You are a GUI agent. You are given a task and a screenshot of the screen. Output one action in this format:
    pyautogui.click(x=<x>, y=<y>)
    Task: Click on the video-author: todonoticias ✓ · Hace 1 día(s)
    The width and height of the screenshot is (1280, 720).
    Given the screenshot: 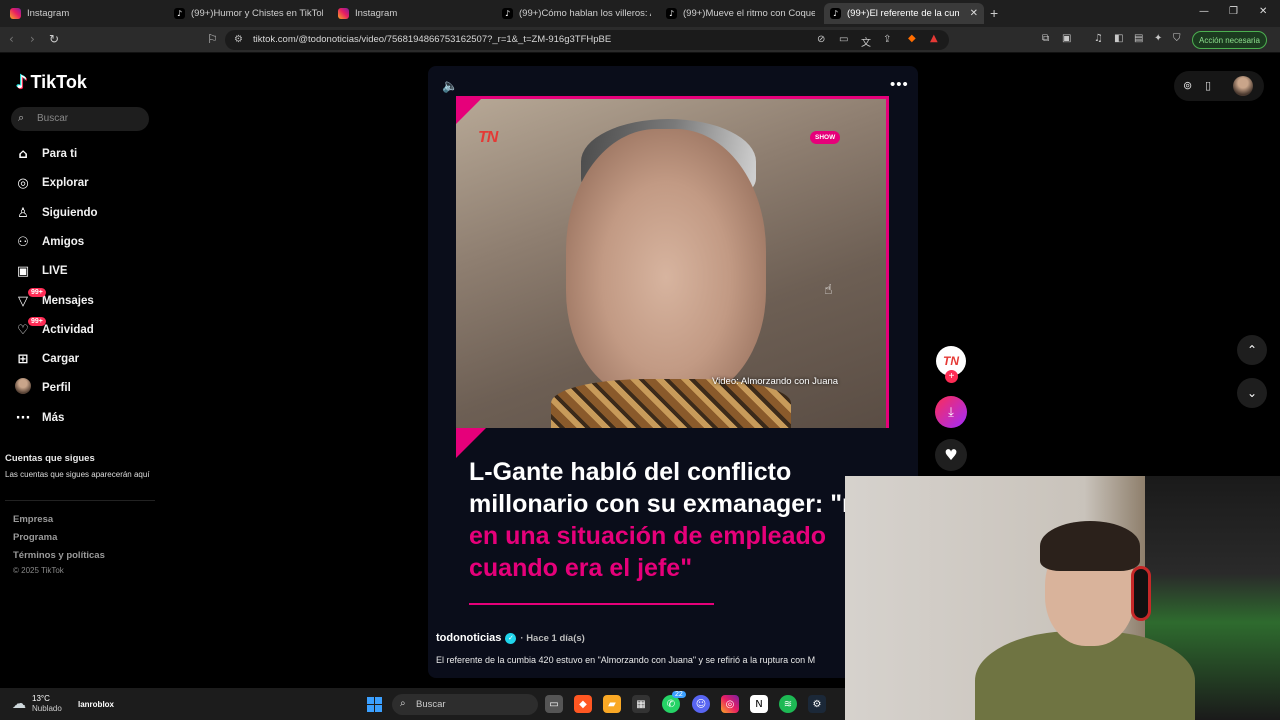 What is the action you would take?
    pyautogui.click(x=510, y=638)
    